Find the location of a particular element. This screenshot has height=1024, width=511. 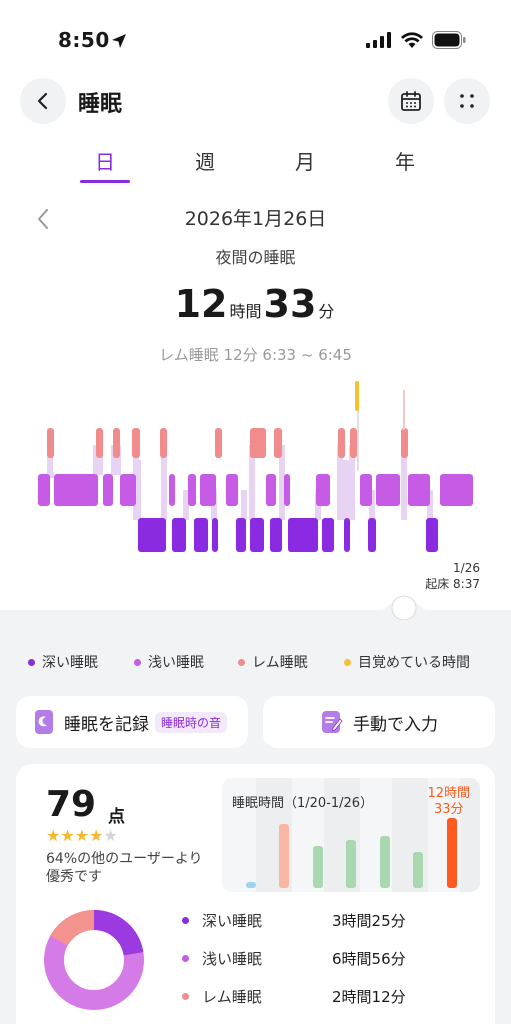

manual-entry-button: 手動で入力 is located at coordinates (379, 722).